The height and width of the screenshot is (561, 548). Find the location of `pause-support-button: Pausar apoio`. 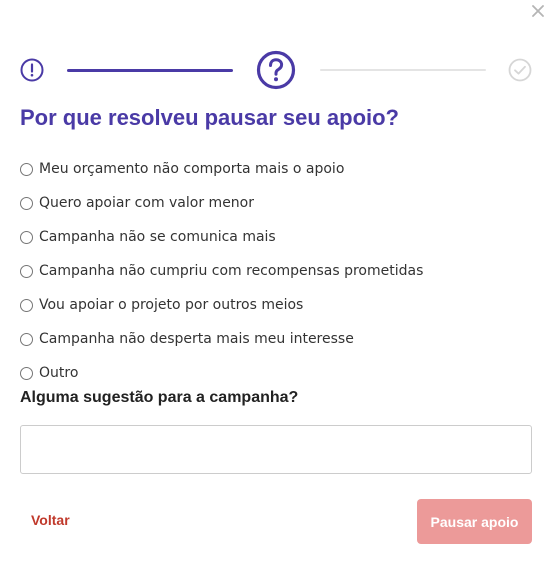

pause-support-button: Pausar apoio is located at coordinates (474, 521).